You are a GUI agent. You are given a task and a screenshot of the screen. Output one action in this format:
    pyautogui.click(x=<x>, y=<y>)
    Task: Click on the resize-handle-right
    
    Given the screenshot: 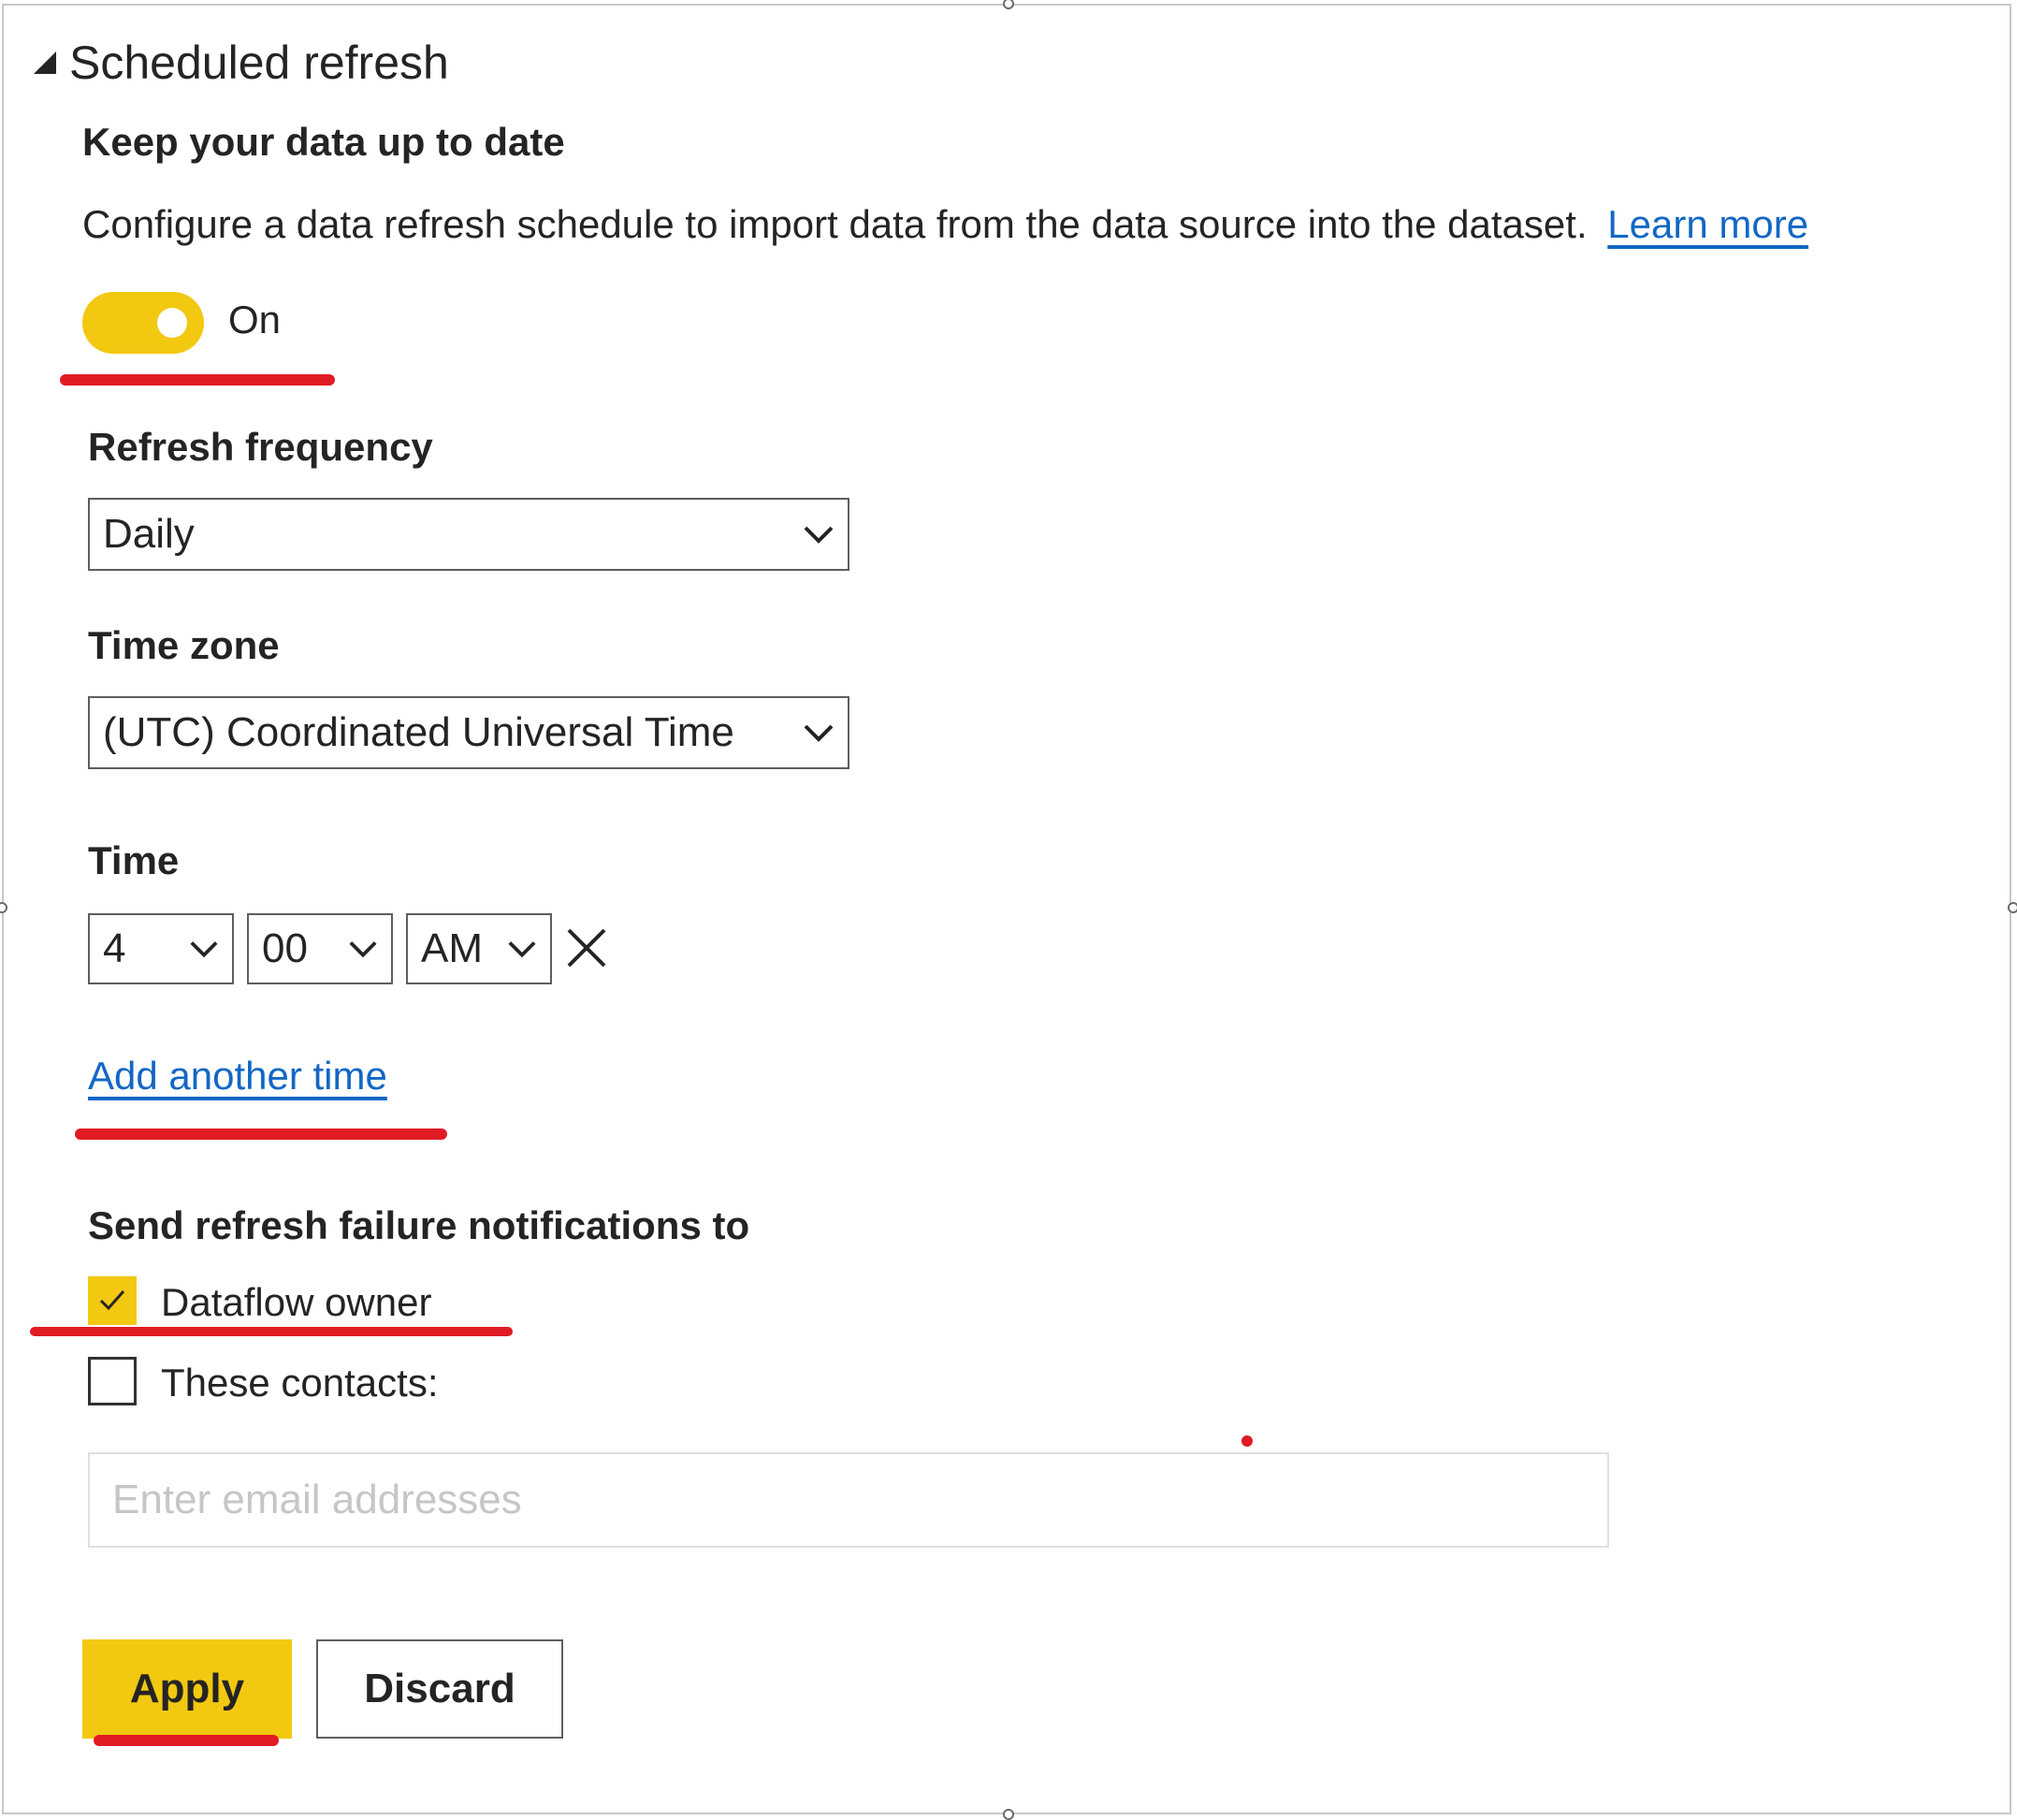 What is the action you would take?
    pyautogui.click(x=2013, y=907)
    